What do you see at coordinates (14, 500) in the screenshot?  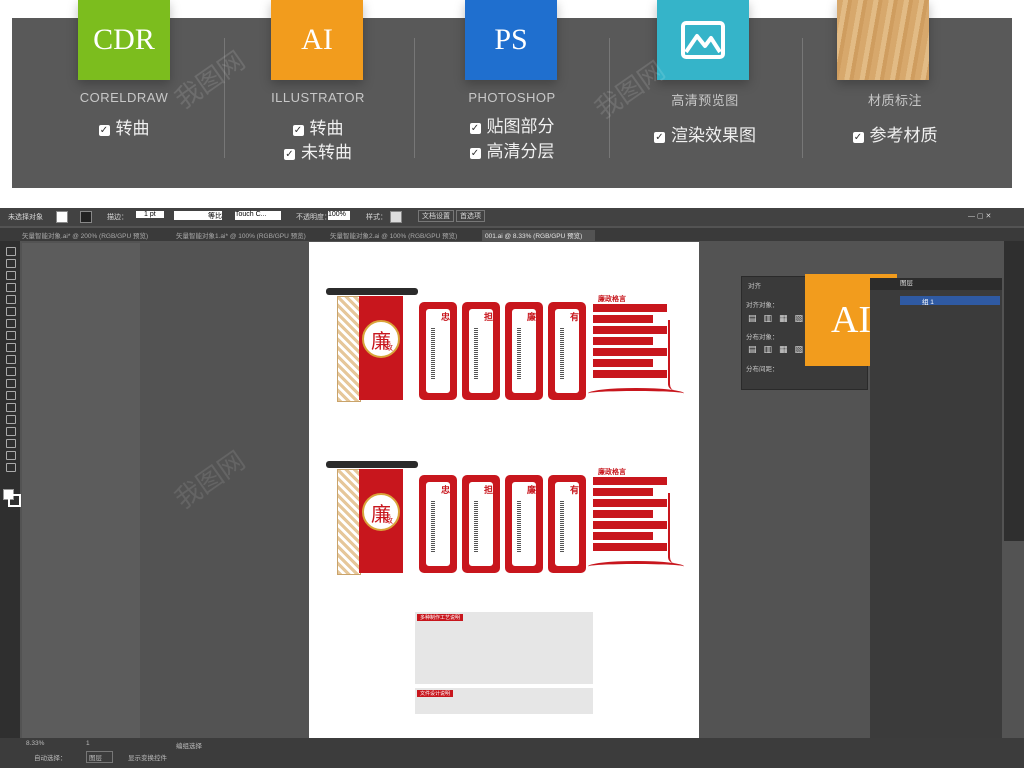 I see `stroke-color-icon` at bounding box center [14, 500].